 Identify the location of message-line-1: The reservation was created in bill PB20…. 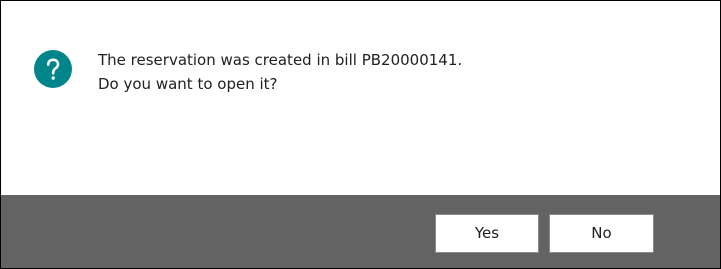
(280, 60).